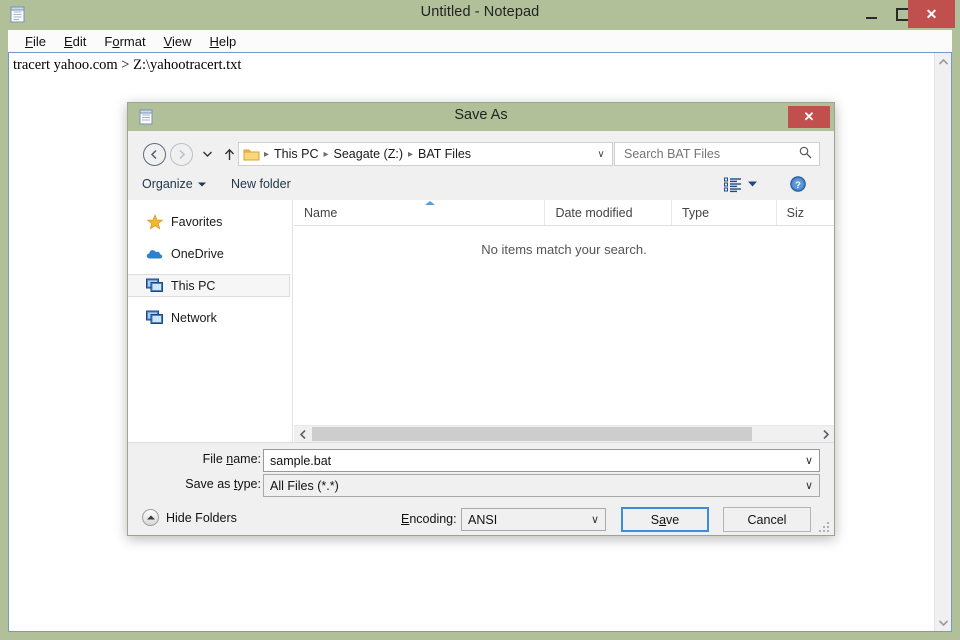 The image size is (960, 640). I want to click on hide-folders-button: Hide Folders, so click(189, 517).